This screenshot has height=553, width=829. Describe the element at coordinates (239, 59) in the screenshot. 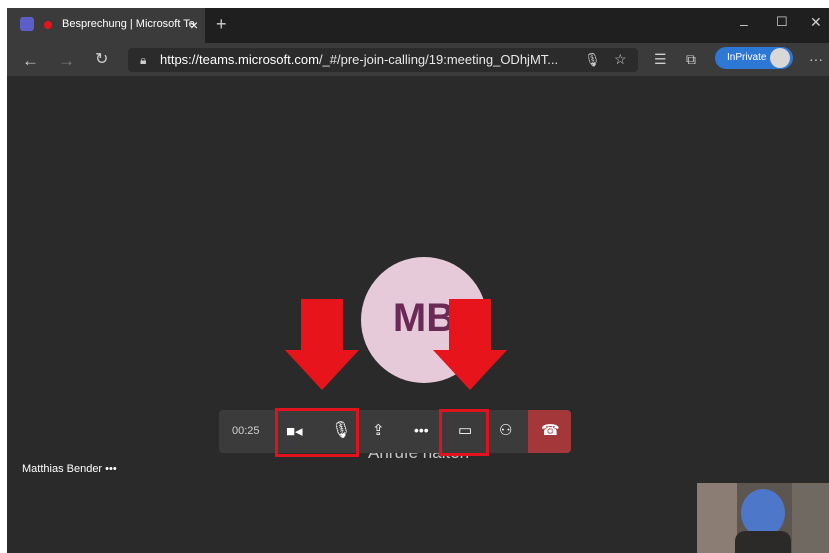

I see `url-host: https://teams.microsoft.com` at that location.